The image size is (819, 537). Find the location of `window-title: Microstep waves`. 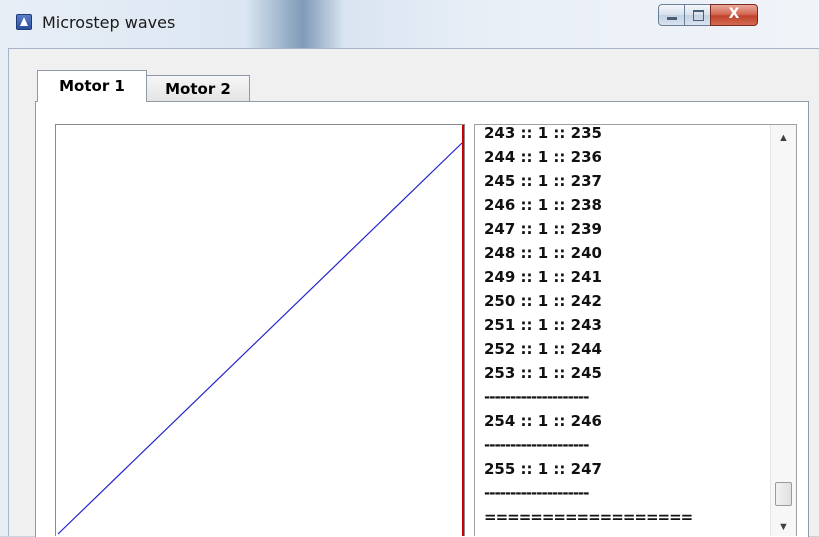

window-title: Microstep waves is located at coordinates (109, 22).